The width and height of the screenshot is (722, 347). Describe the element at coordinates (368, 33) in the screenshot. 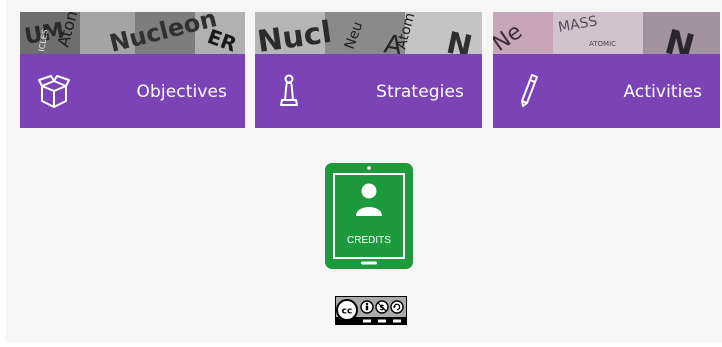

I see `strategies-card-photo: Nucl Neu A Atom N` at that location.